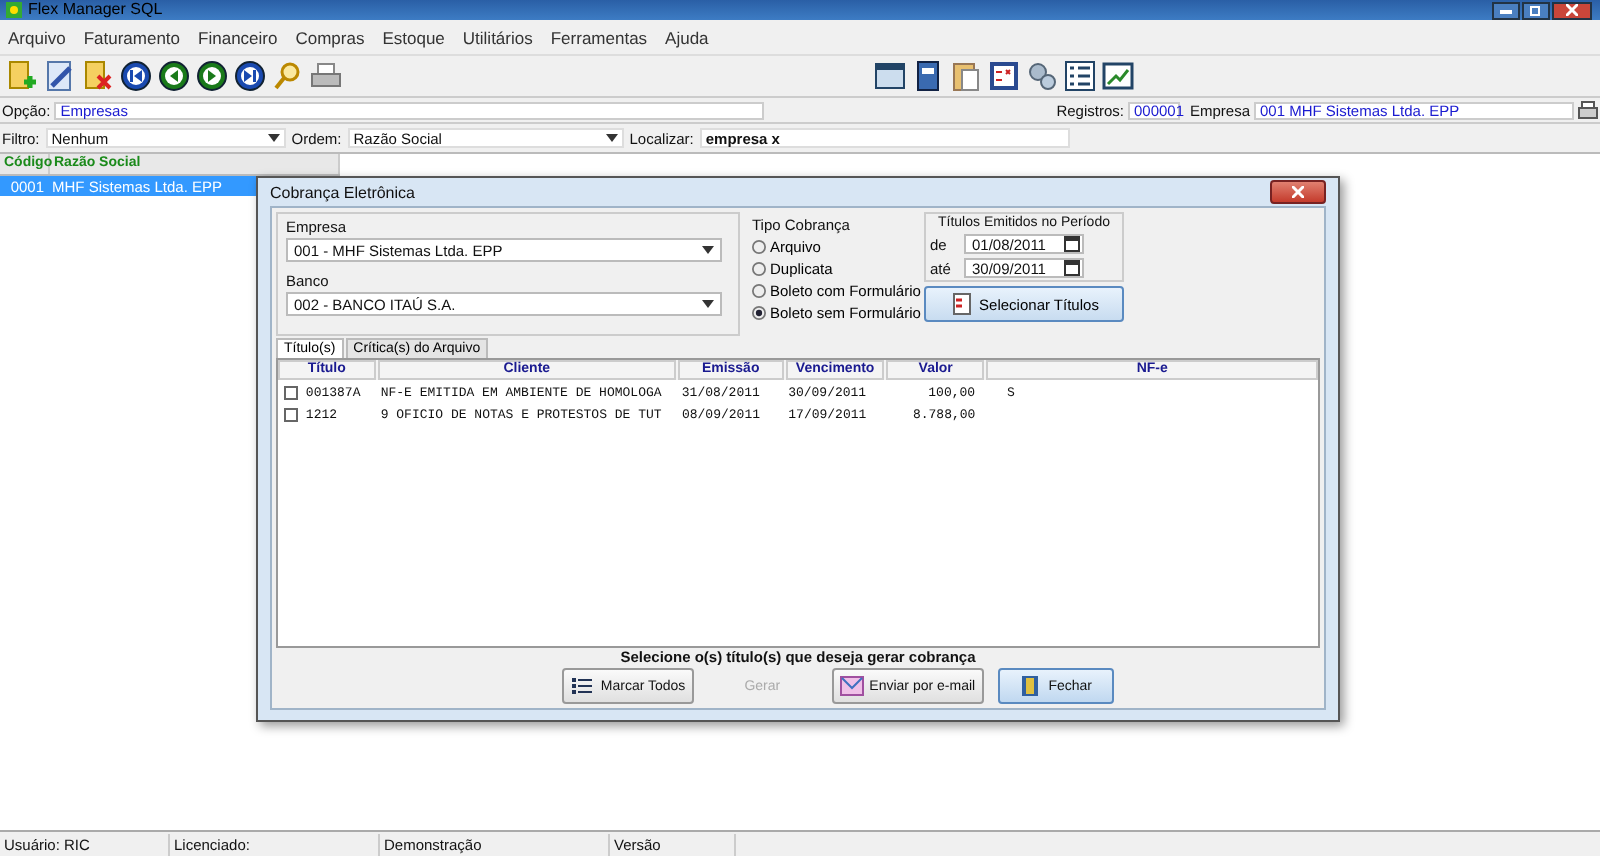 This screenshot has height=856, width=1600. What do you see at coordinates (413, 37) in the screenshot?
I see `menu-item: Estoque` at bounding box center [413, 37].